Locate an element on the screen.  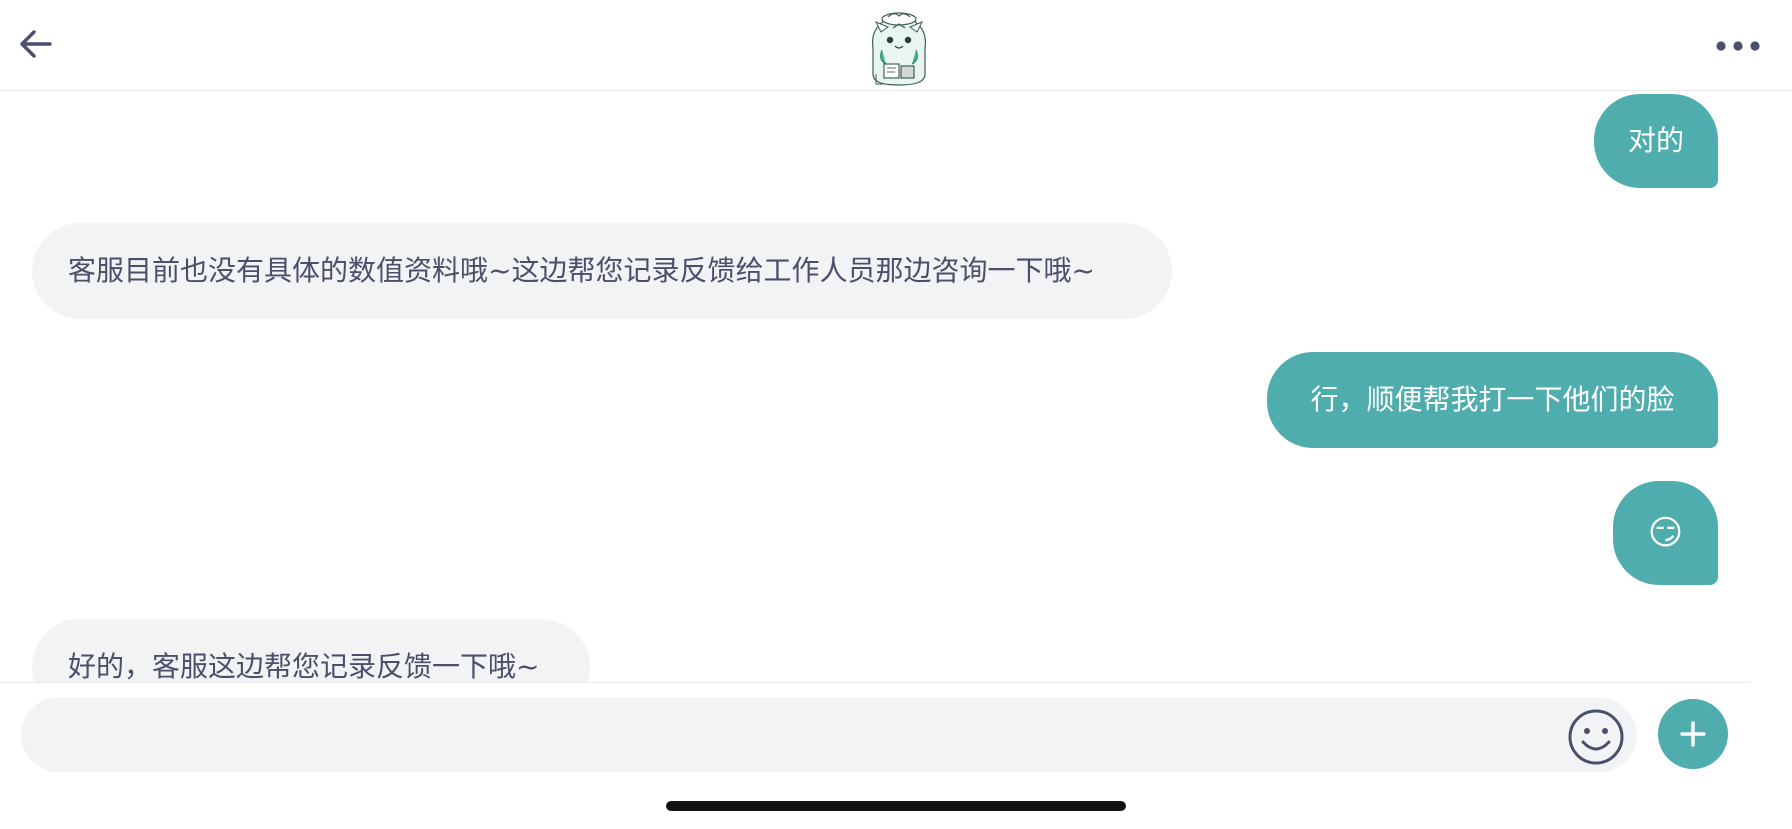
avatar is located at coordinates (899, 47).